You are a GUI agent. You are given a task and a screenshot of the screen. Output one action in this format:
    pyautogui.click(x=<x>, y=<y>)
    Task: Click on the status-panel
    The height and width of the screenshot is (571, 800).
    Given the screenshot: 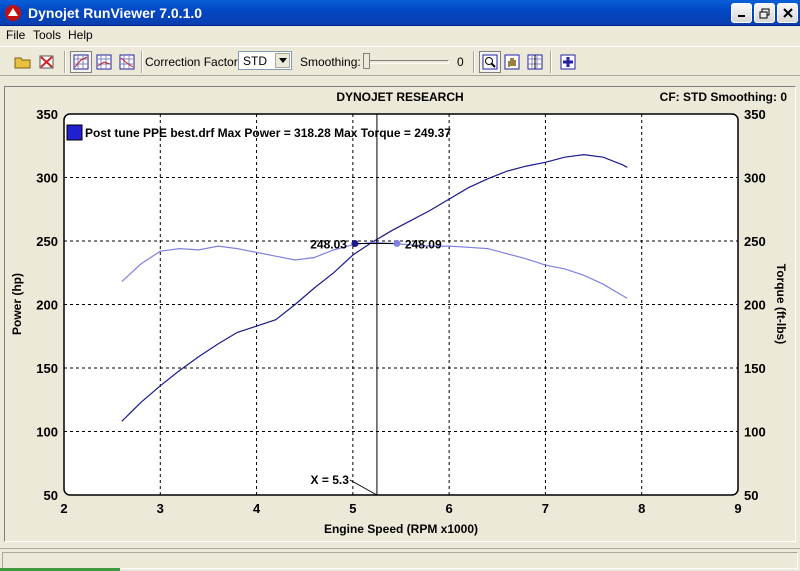 What is the action you would take?
    pyautogui.click(x=400, y=560)
    